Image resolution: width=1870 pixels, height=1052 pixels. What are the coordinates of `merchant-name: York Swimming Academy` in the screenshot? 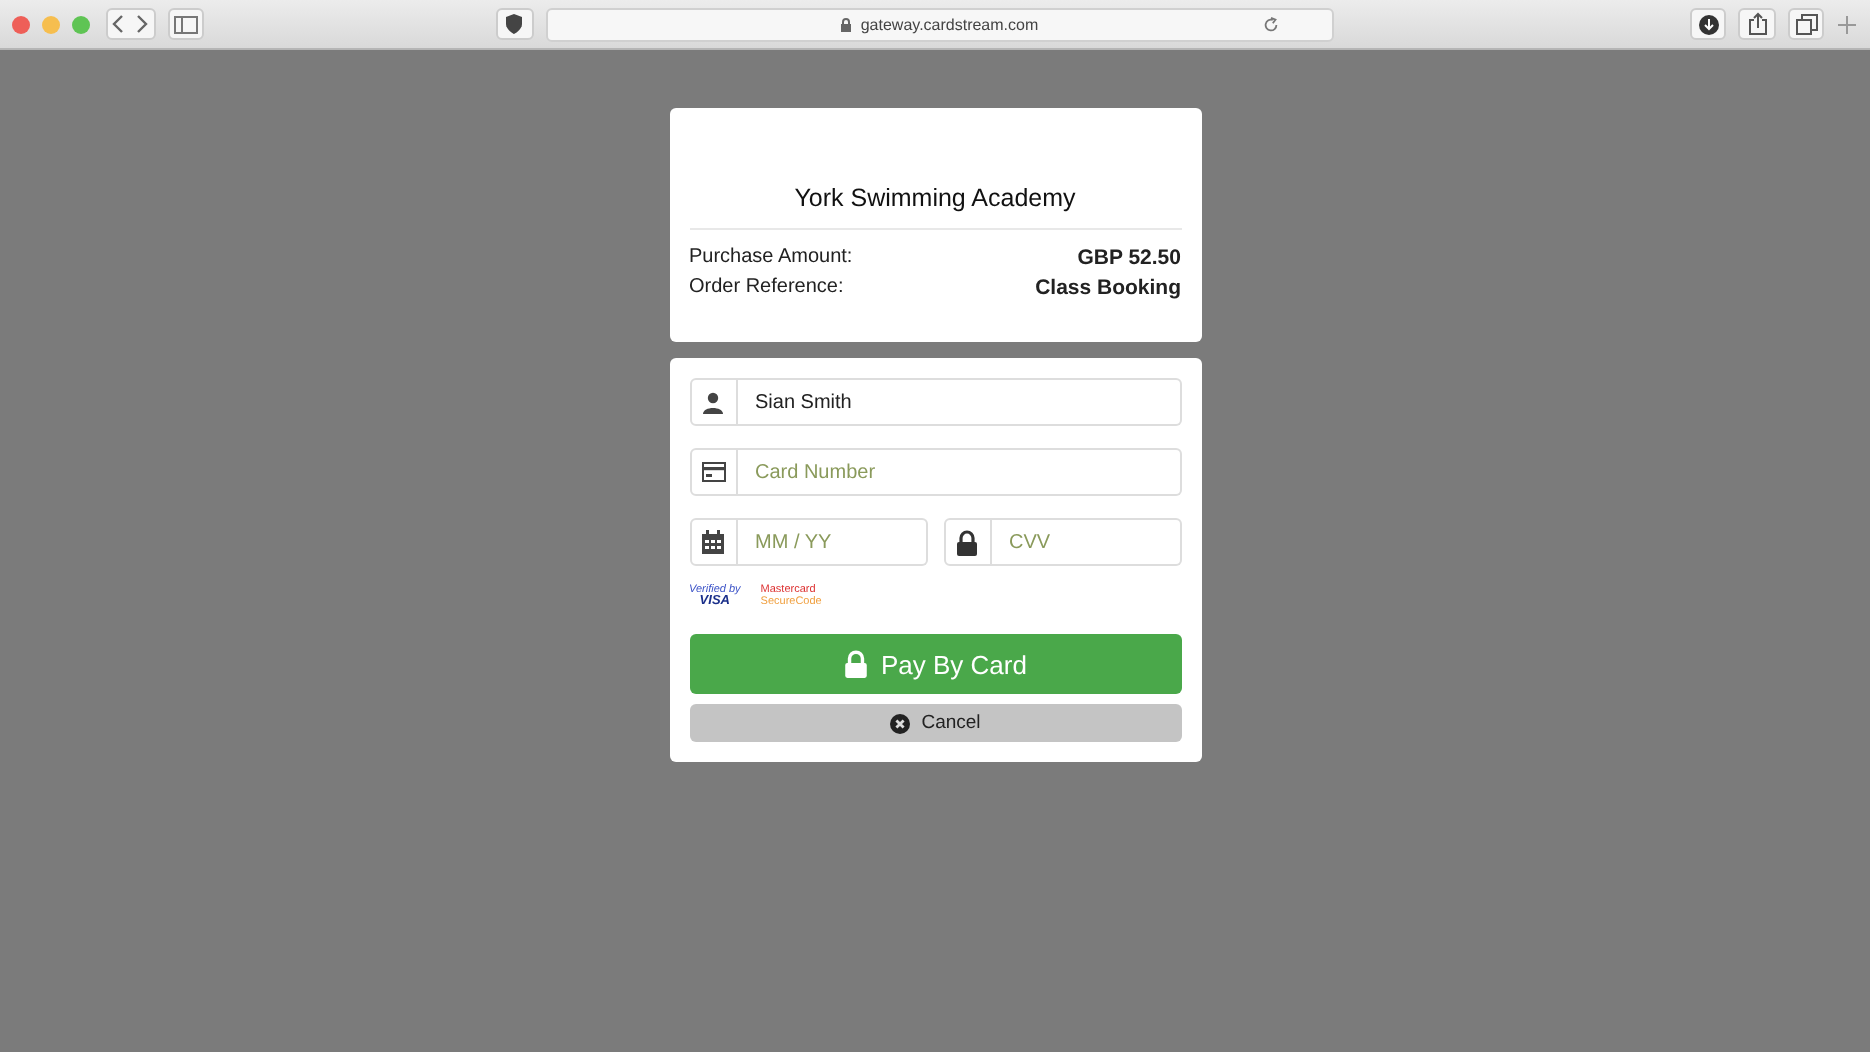 It's located at (935, 200).